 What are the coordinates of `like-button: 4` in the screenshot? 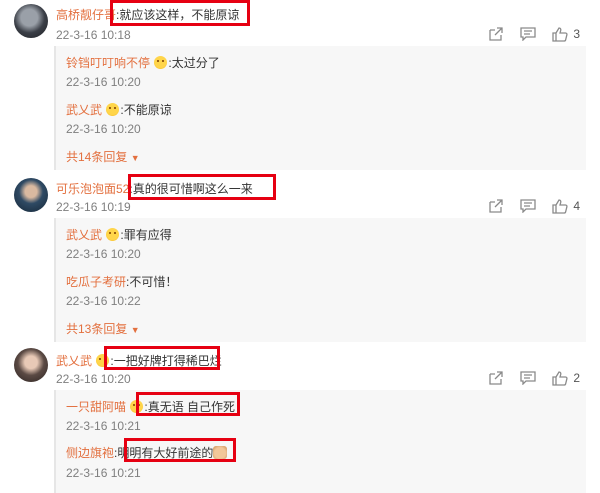 It's located at (566, 206).